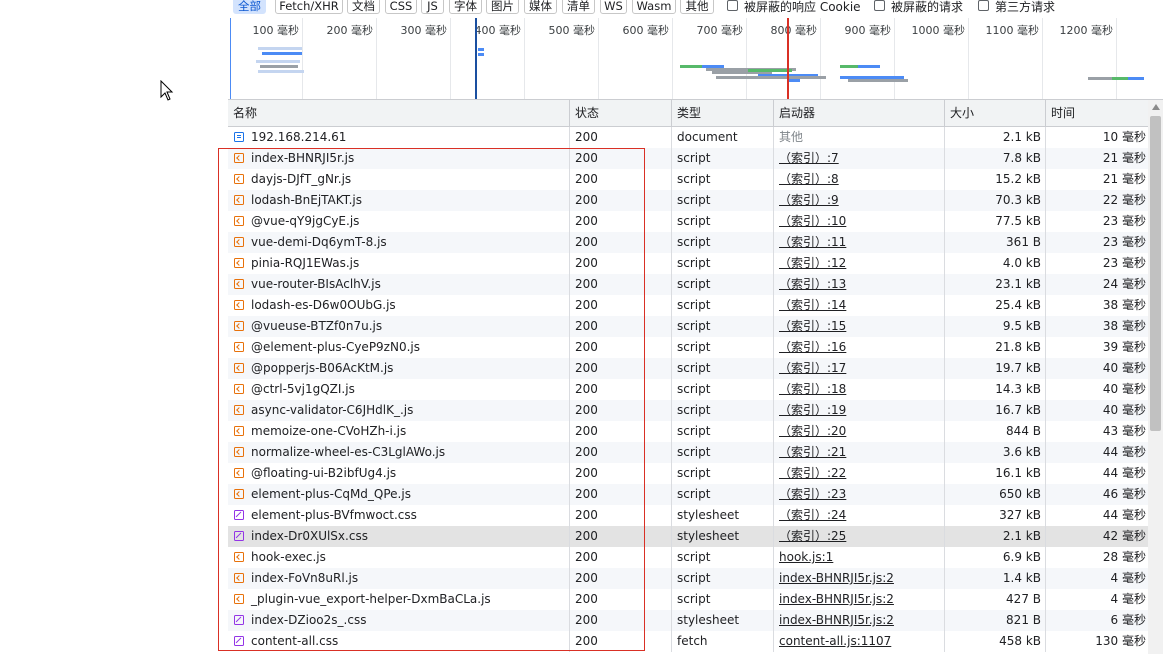  What do you see at coordinates (812, 284) in the screenshot?
I see `initiator-link: （索引）:13` at bounding box center [812, 284].